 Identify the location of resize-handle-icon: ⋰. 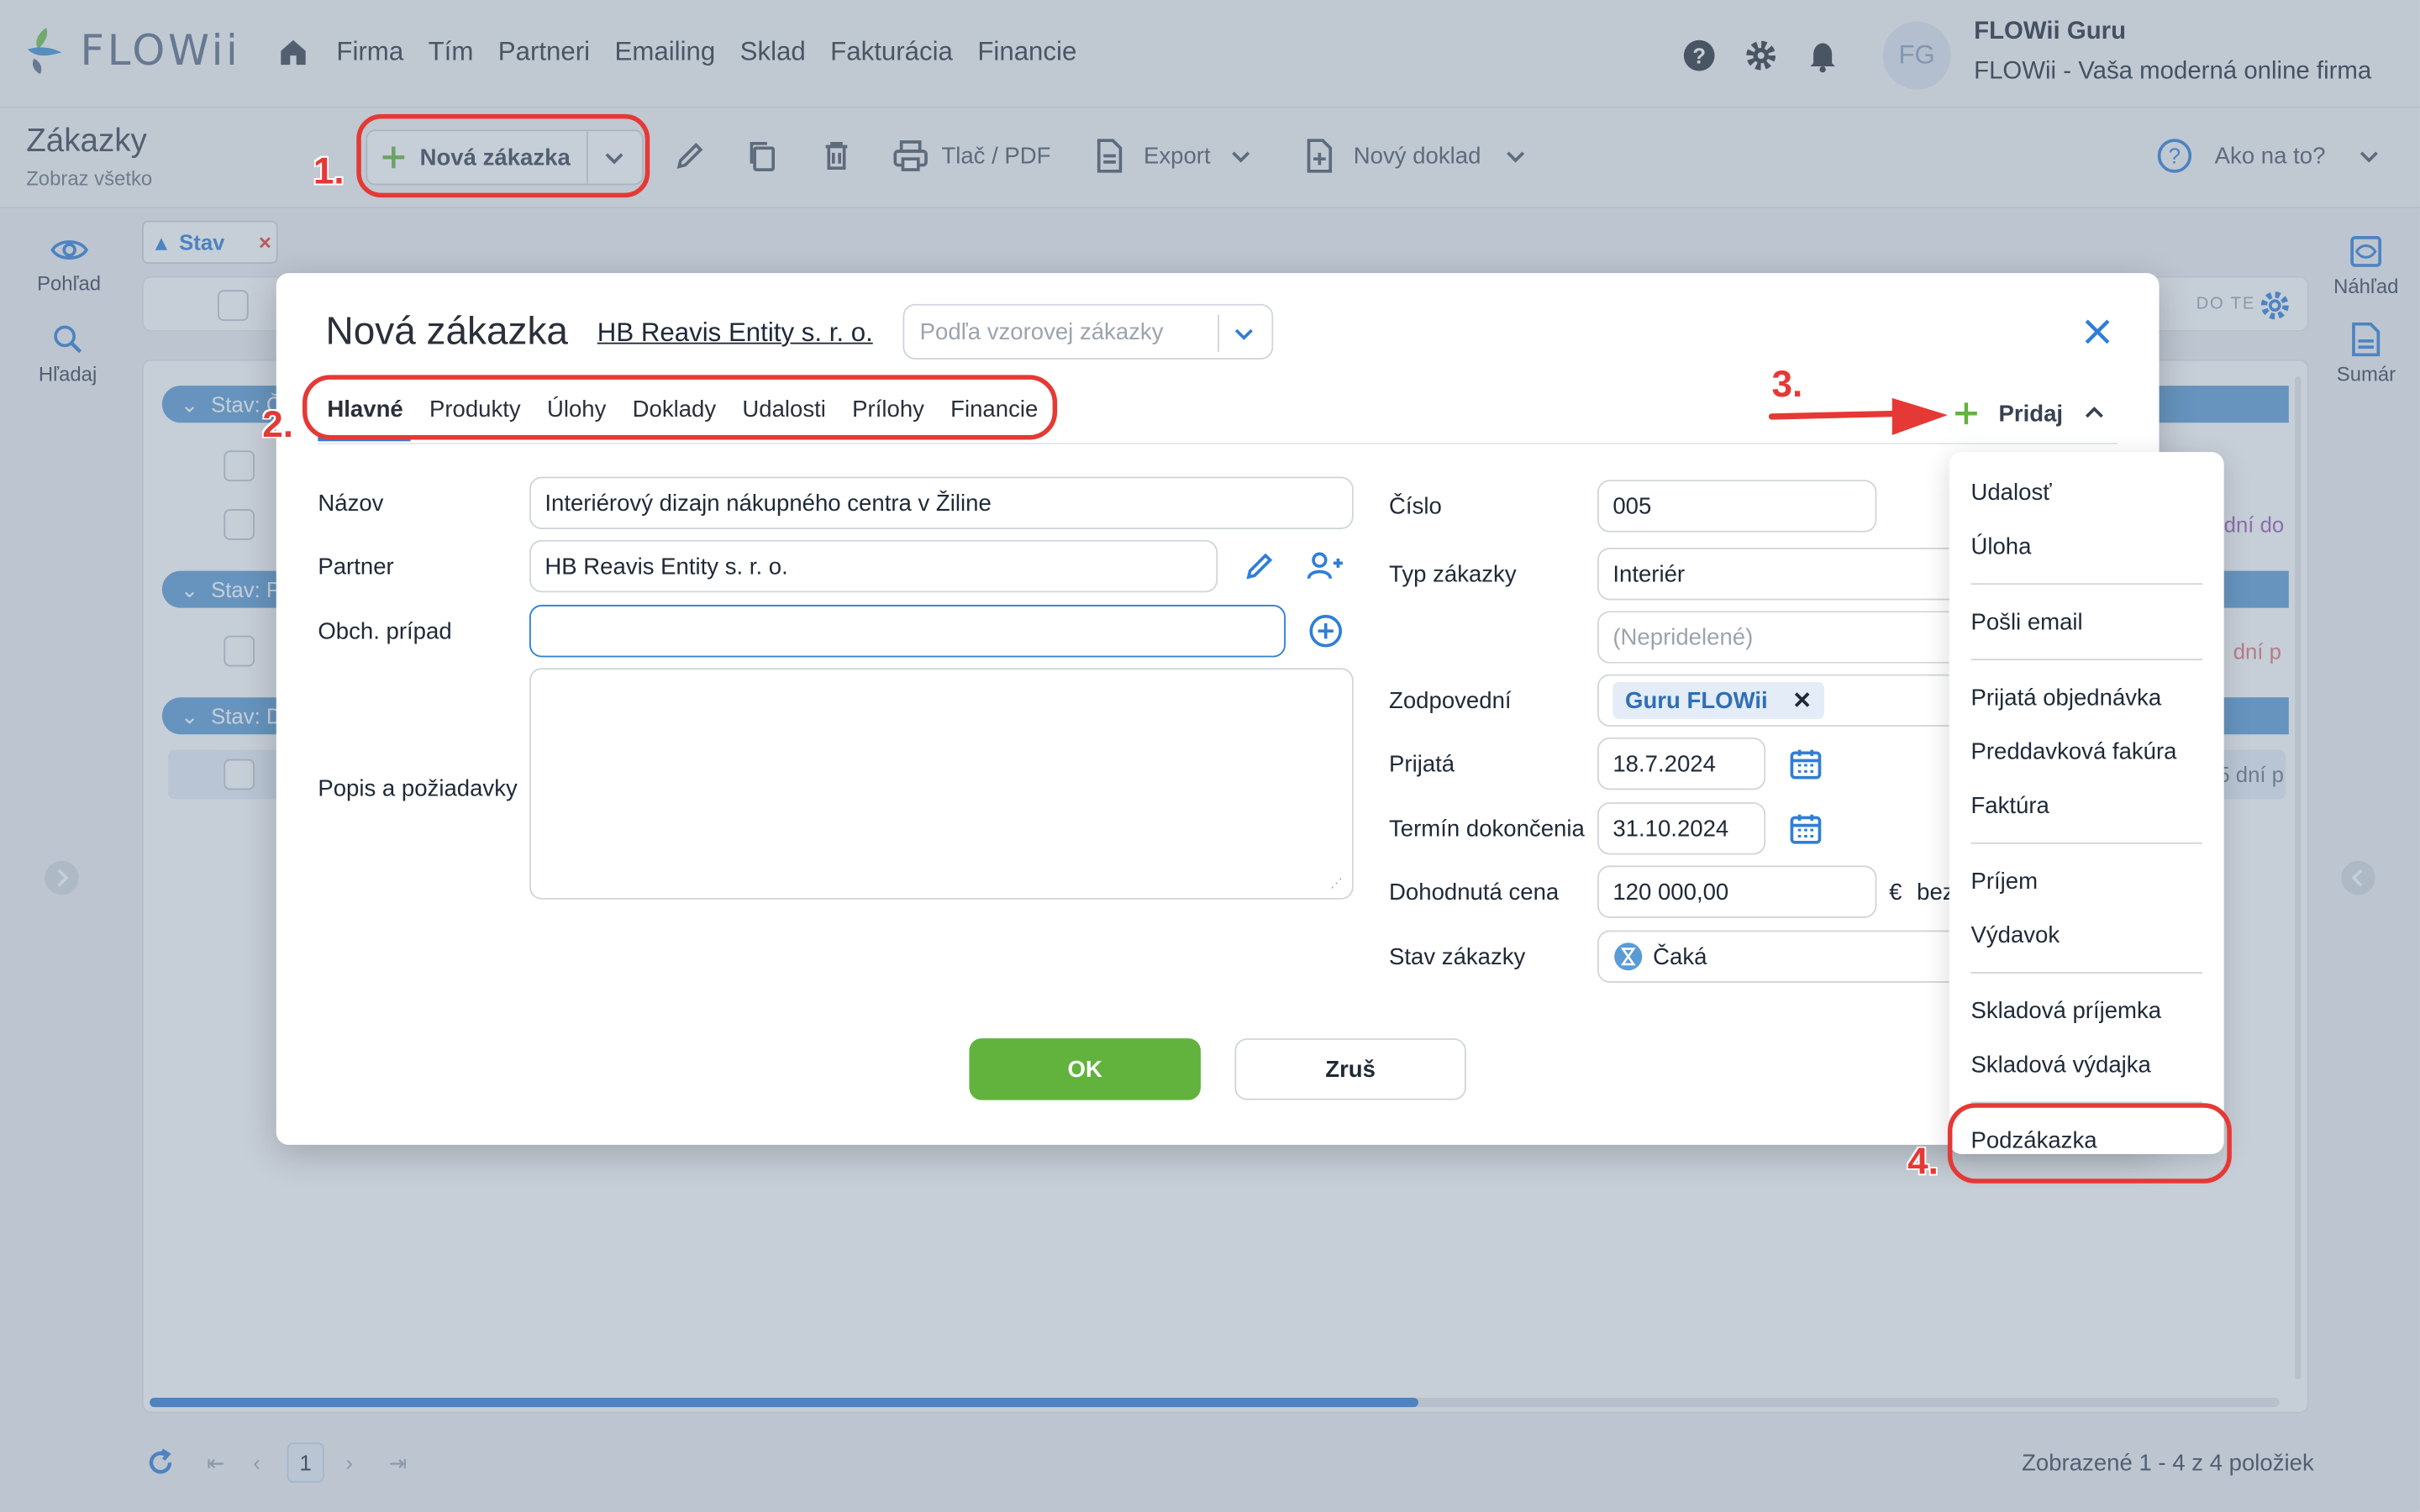
(1336, 883).